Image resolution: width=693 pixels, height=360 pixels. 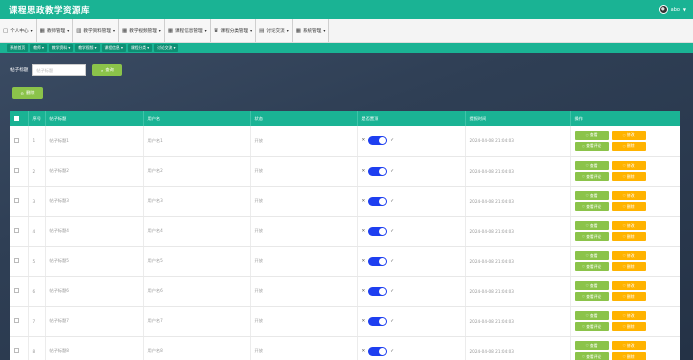 What do you see at coordinates (518, 118) in the screenshot?
I see `col-header-time: 提报时间` at bounding box center [518, 118].